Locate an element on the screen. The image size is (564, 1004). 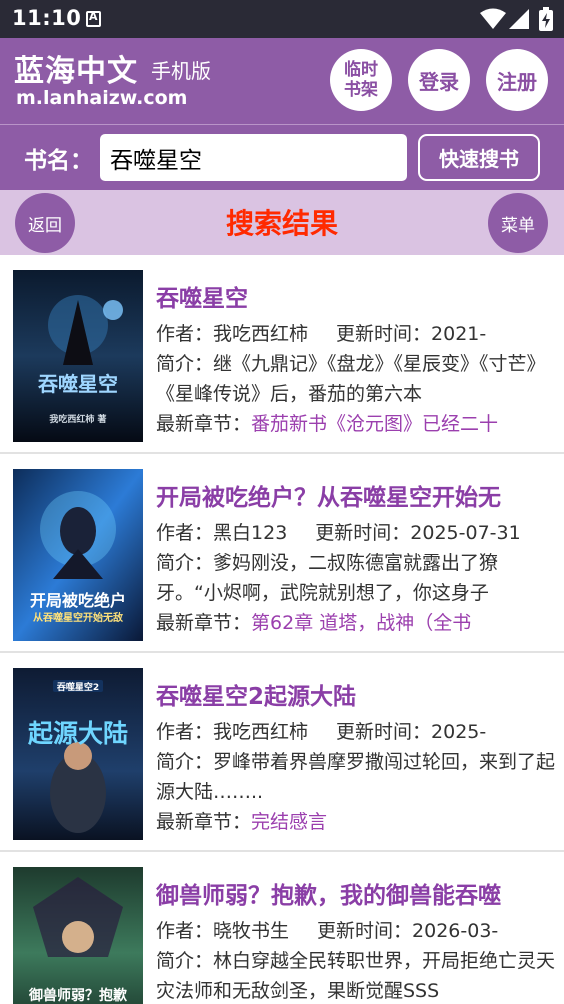
search-bar: 书名： 快速搜书 is located at coordinates (282, 157).